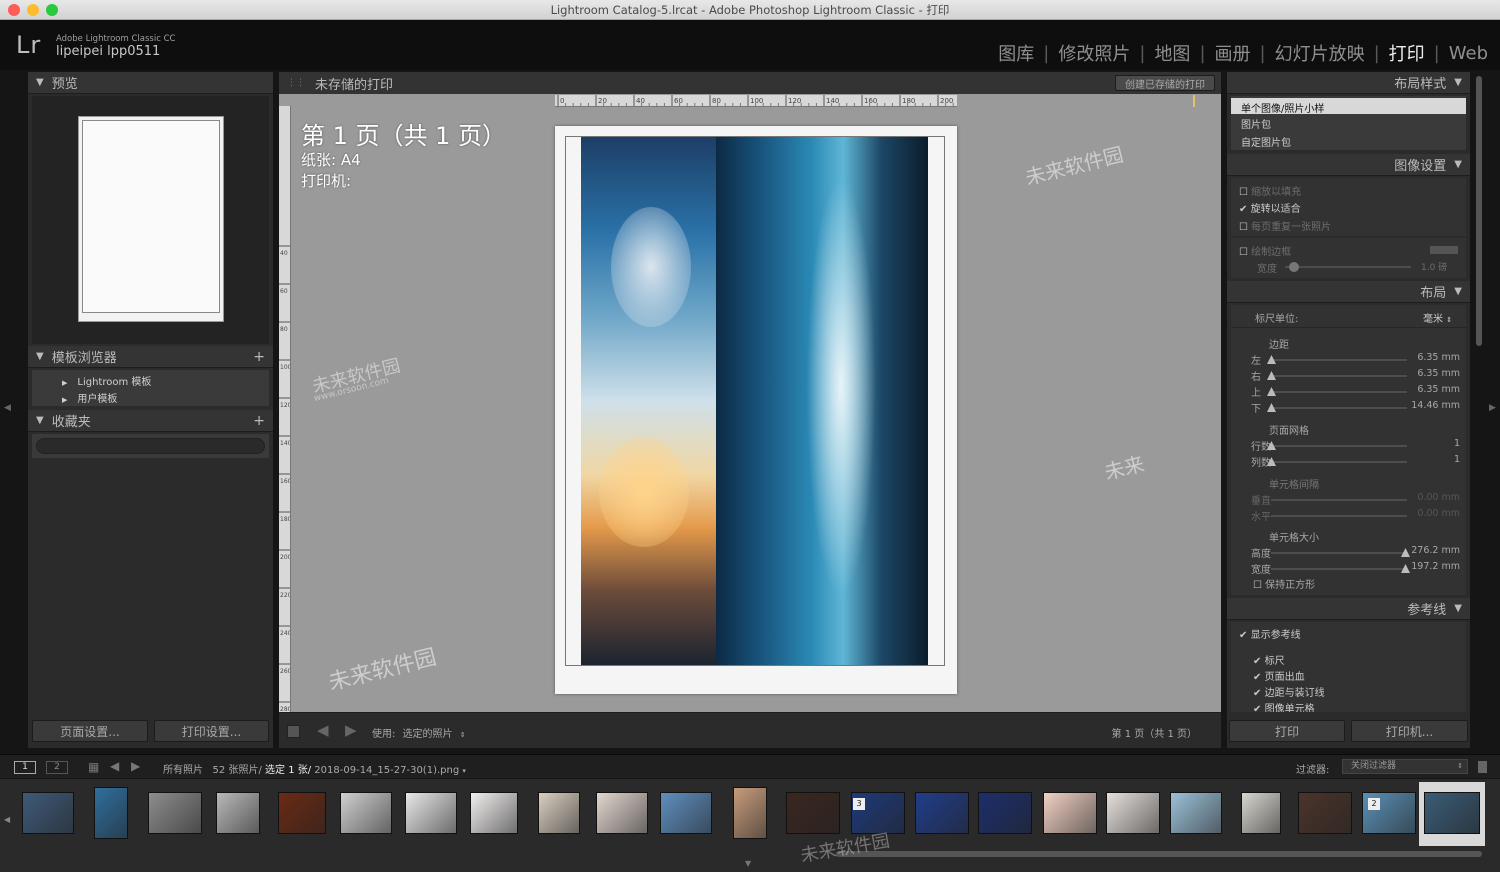 The image size is (1500, 872). I want to click on slider-knob, so click(1294, 267).